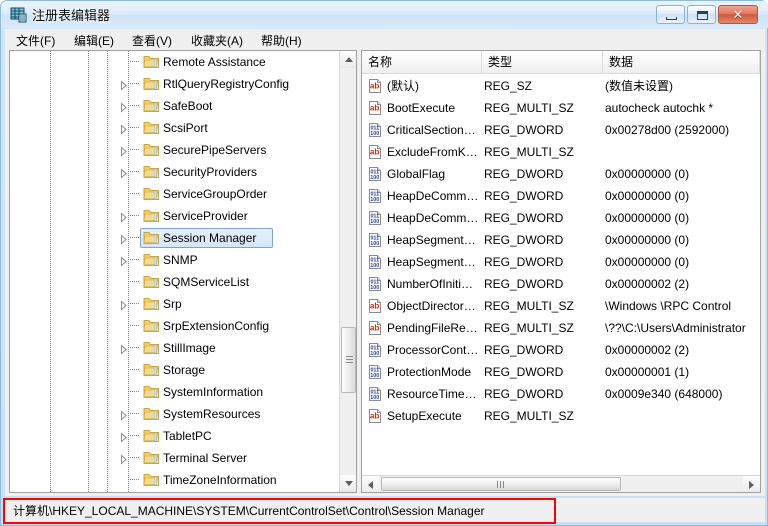  What do you see at coordinates (152, 40) in the screenshot?
I see `menu-item-2: 查看(V)` at bounding box center [152, 40].